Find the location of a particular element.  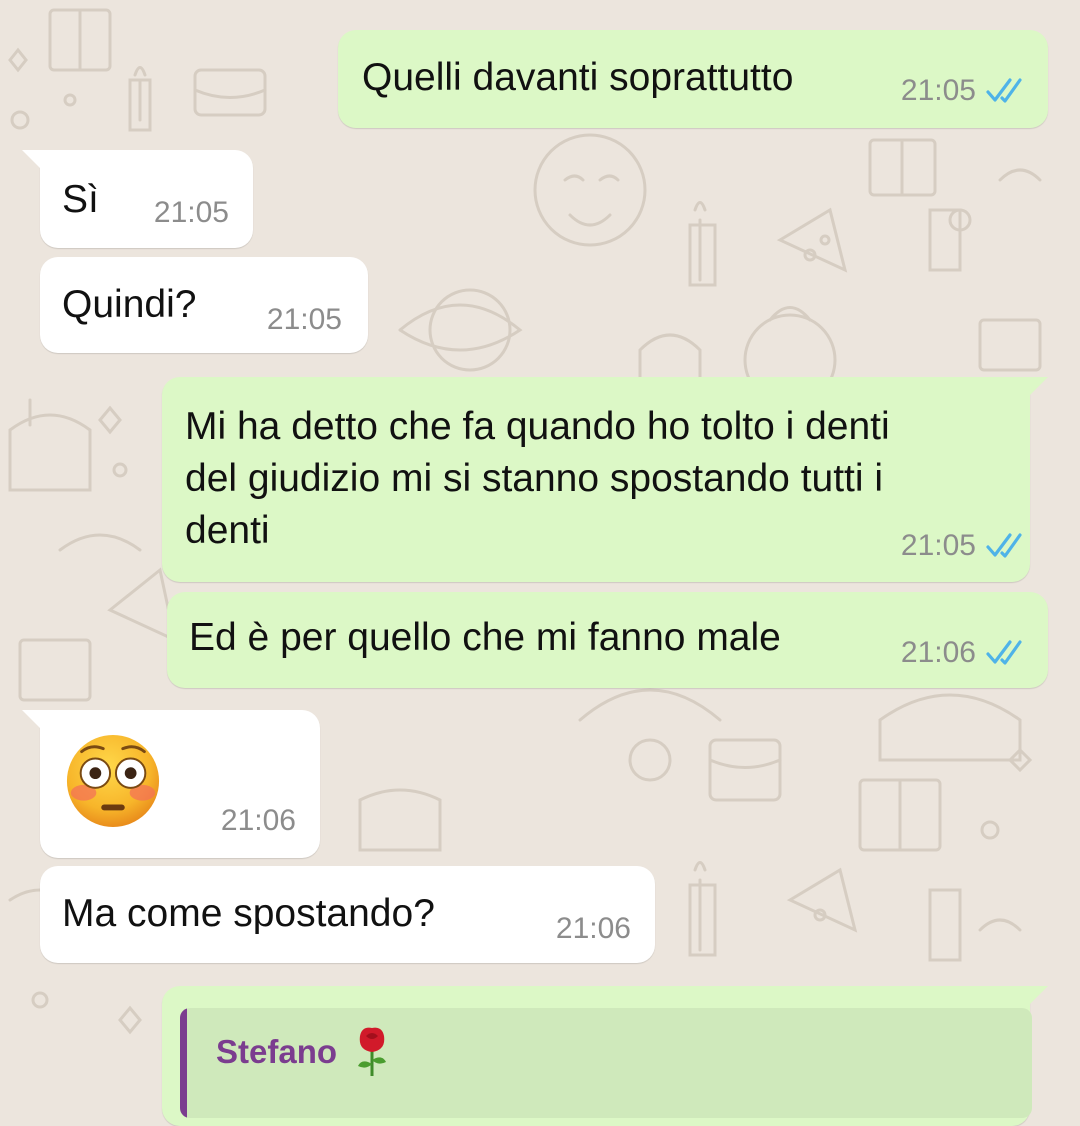

incoming-message-bubble: Ma come spostando? 21:06 is located at coordinates (347, 914).